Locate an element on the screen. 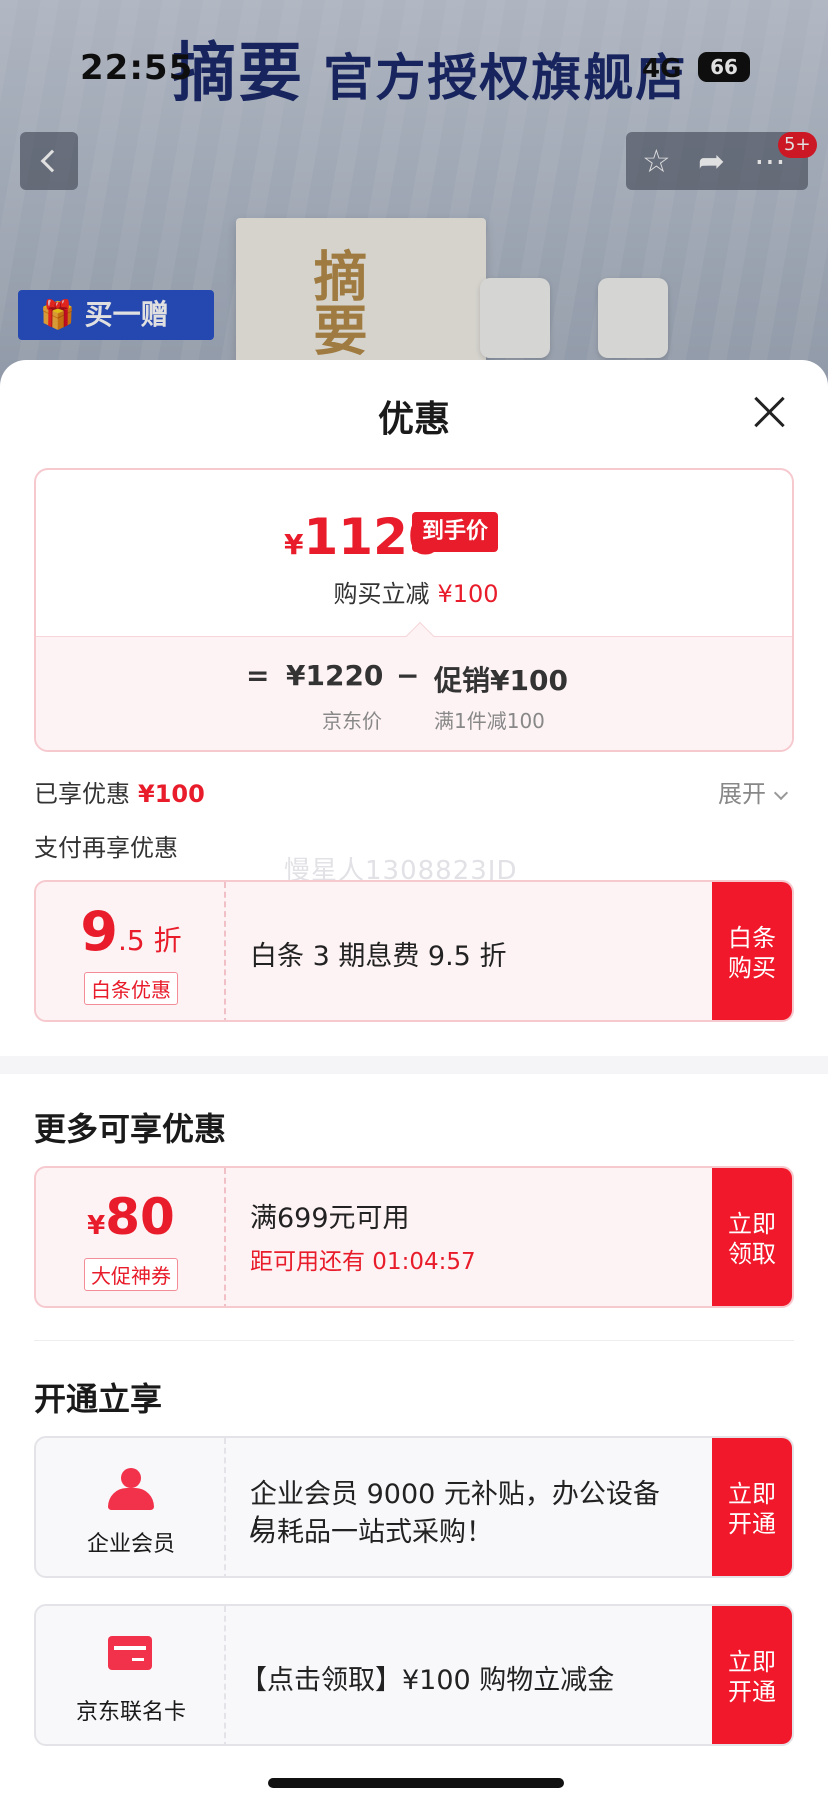 This screenshot has height=1801, width=828. coupon-left: 9.5 折 白条优惠 is located at coordinates (131, 951).